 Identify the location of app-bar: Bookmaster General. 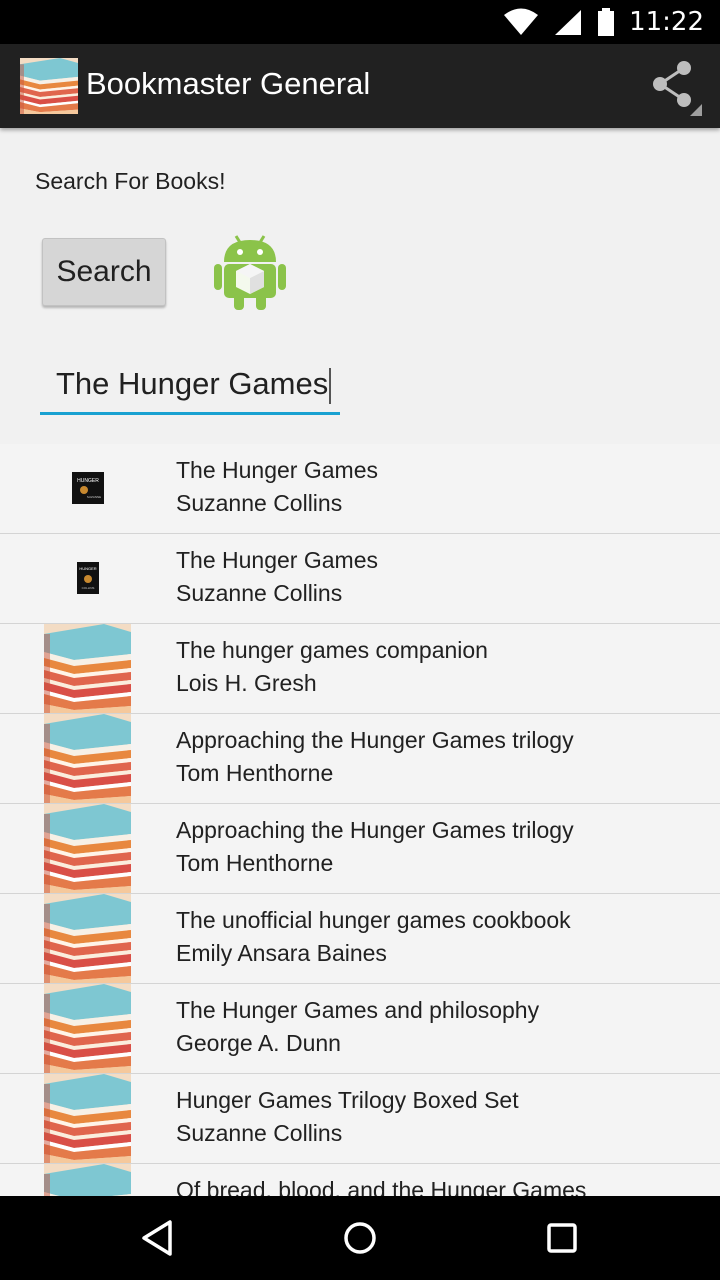
(360, 86).